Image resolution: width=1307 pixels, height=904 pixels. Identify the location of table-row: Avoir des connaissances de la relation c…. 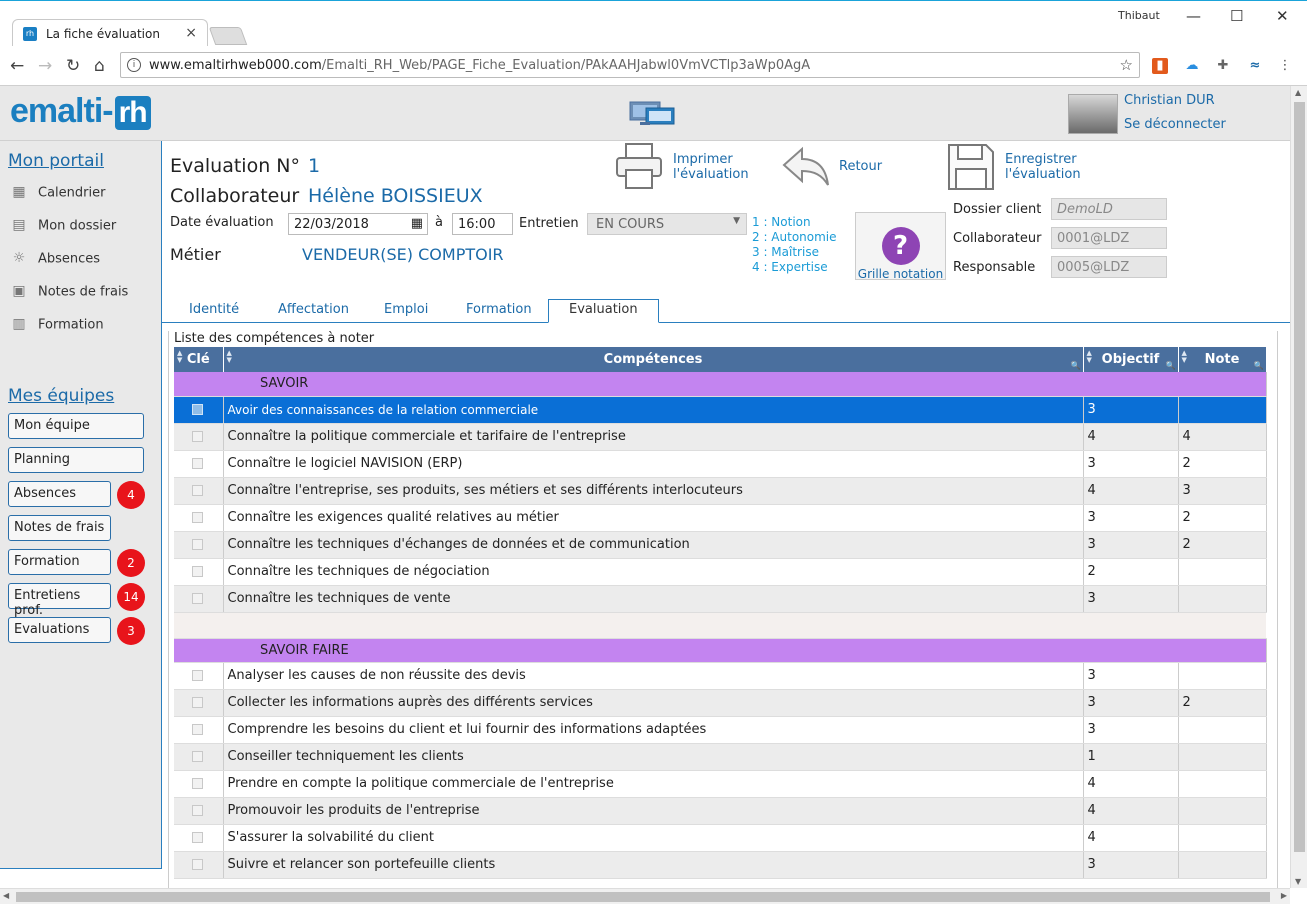
(720, 410).